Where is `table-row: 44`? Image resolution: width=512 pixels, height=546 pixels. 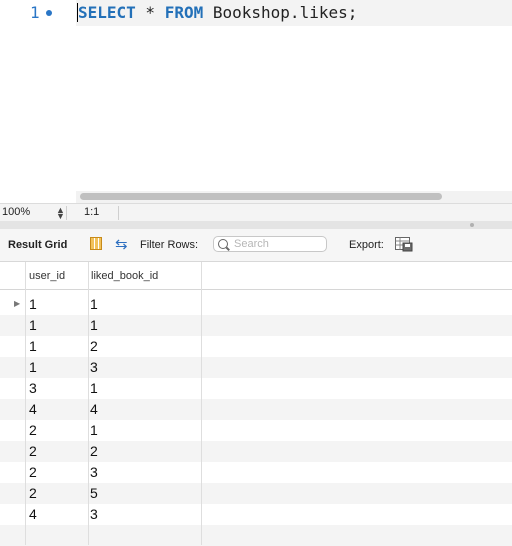 table-row: 44 is located at coordinates (256, 409).